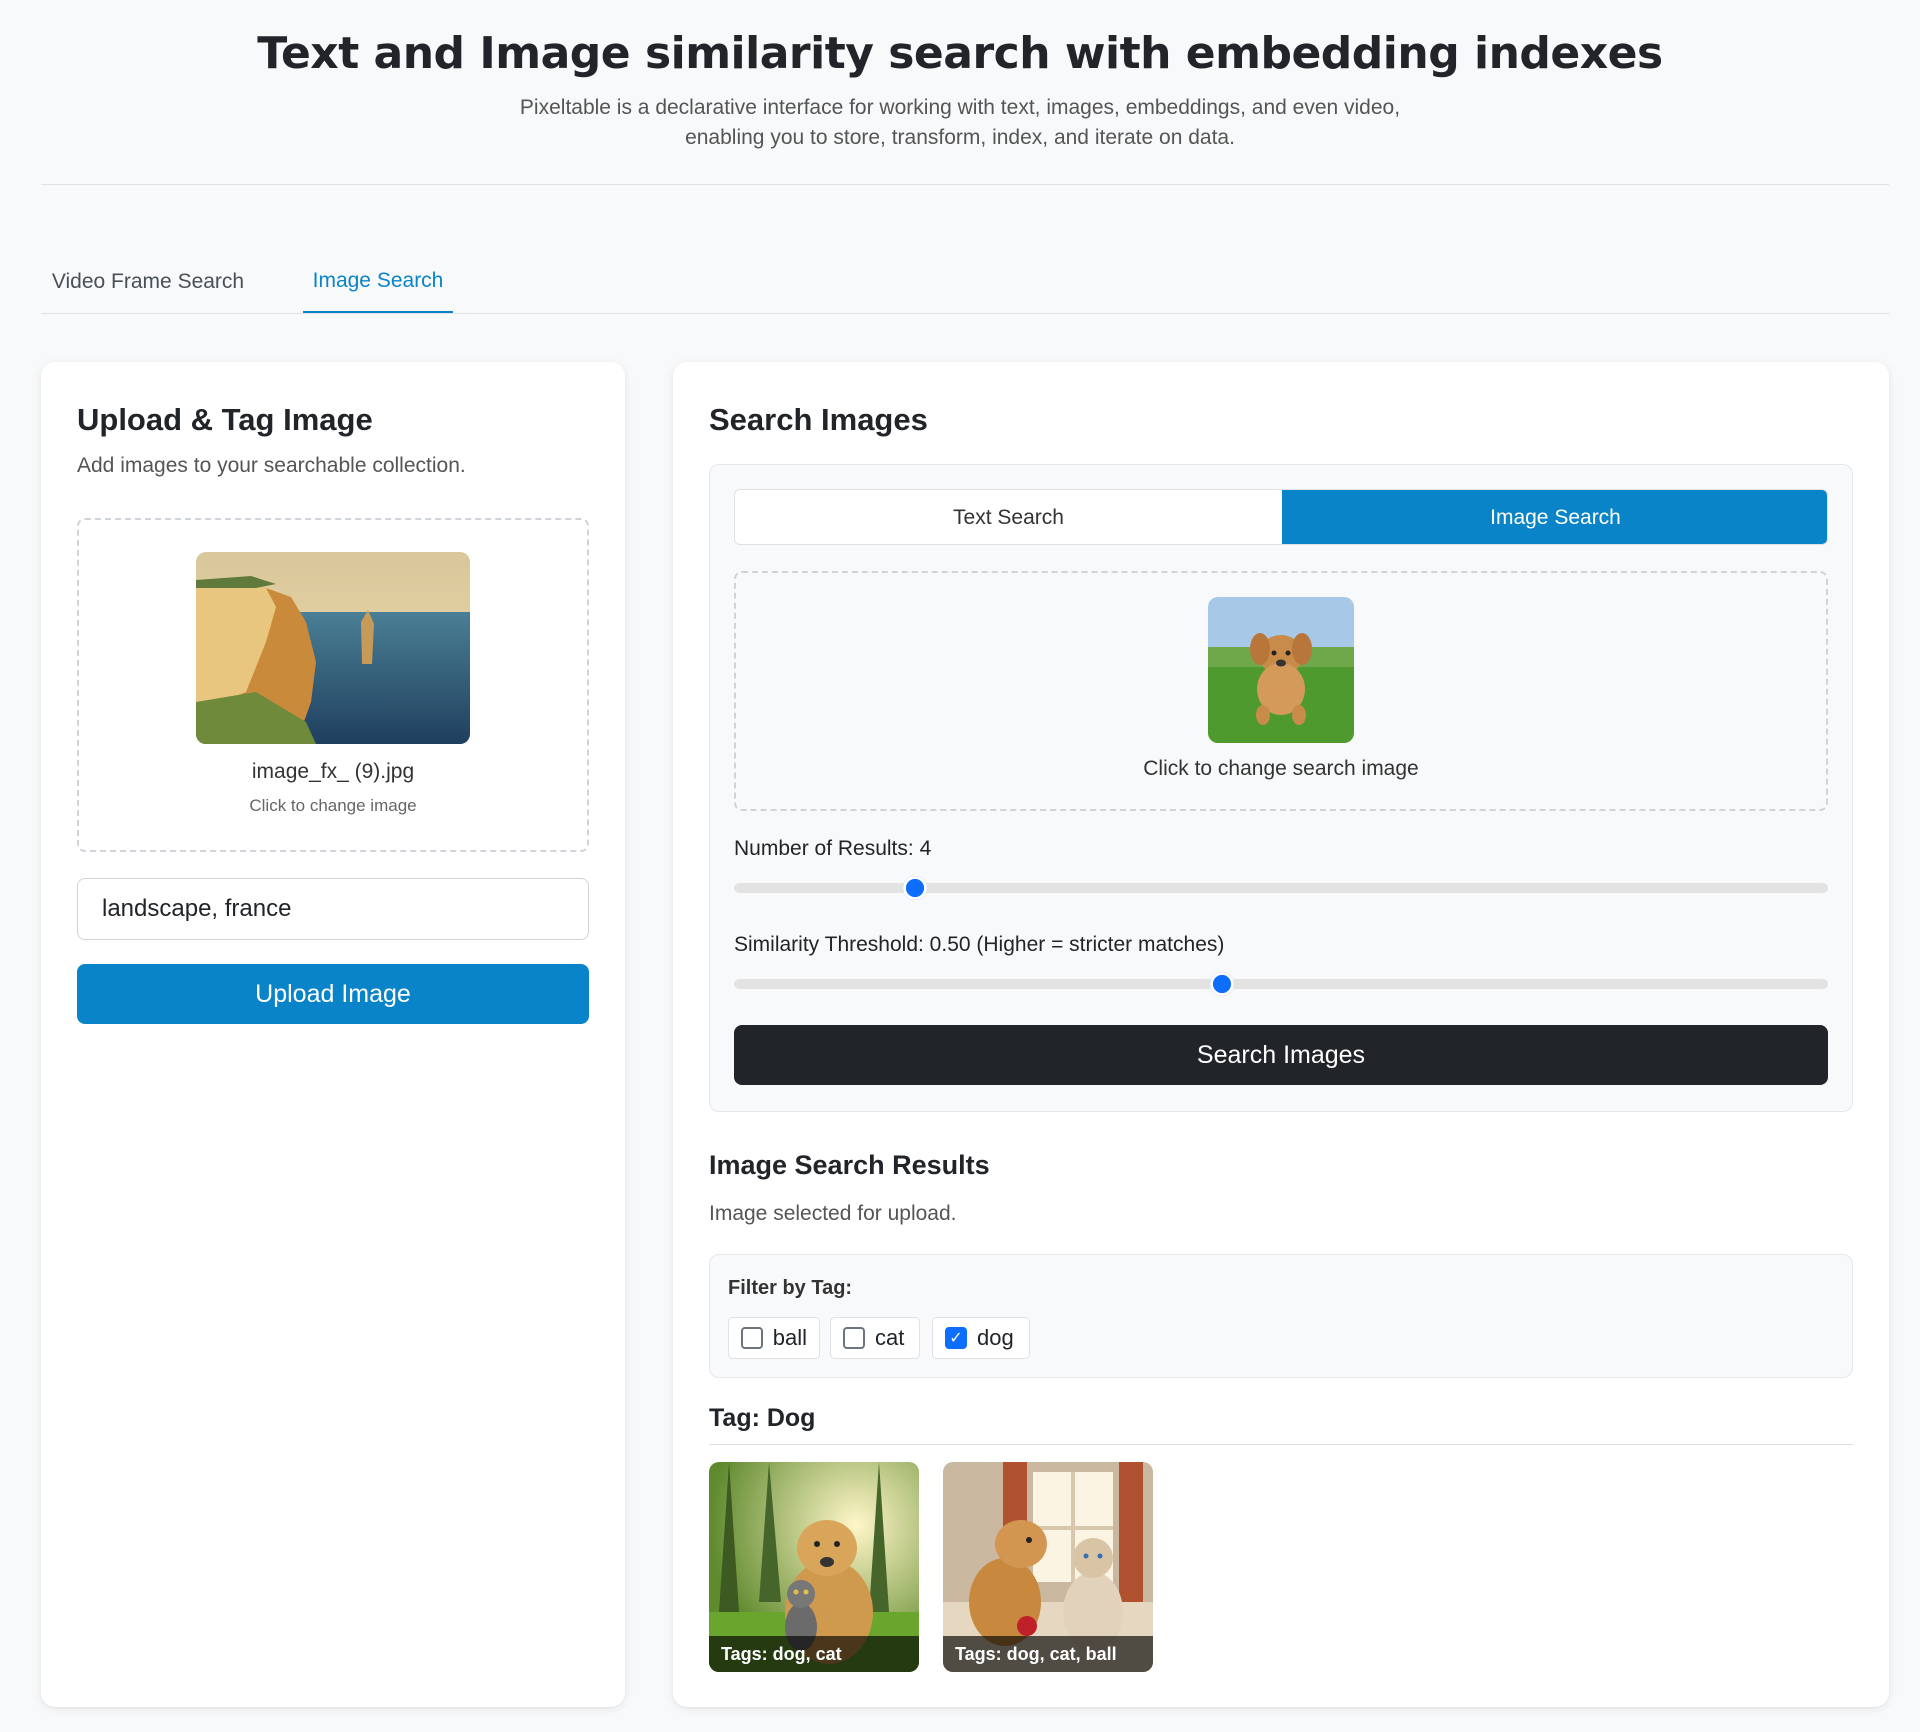 This screenshot has width=1920, height=1732. What do you see at coordinates (1281, 768) in the screenshot?
I see `change-search-image-hint: Click to change search image` at bounding box center [1281, 768].